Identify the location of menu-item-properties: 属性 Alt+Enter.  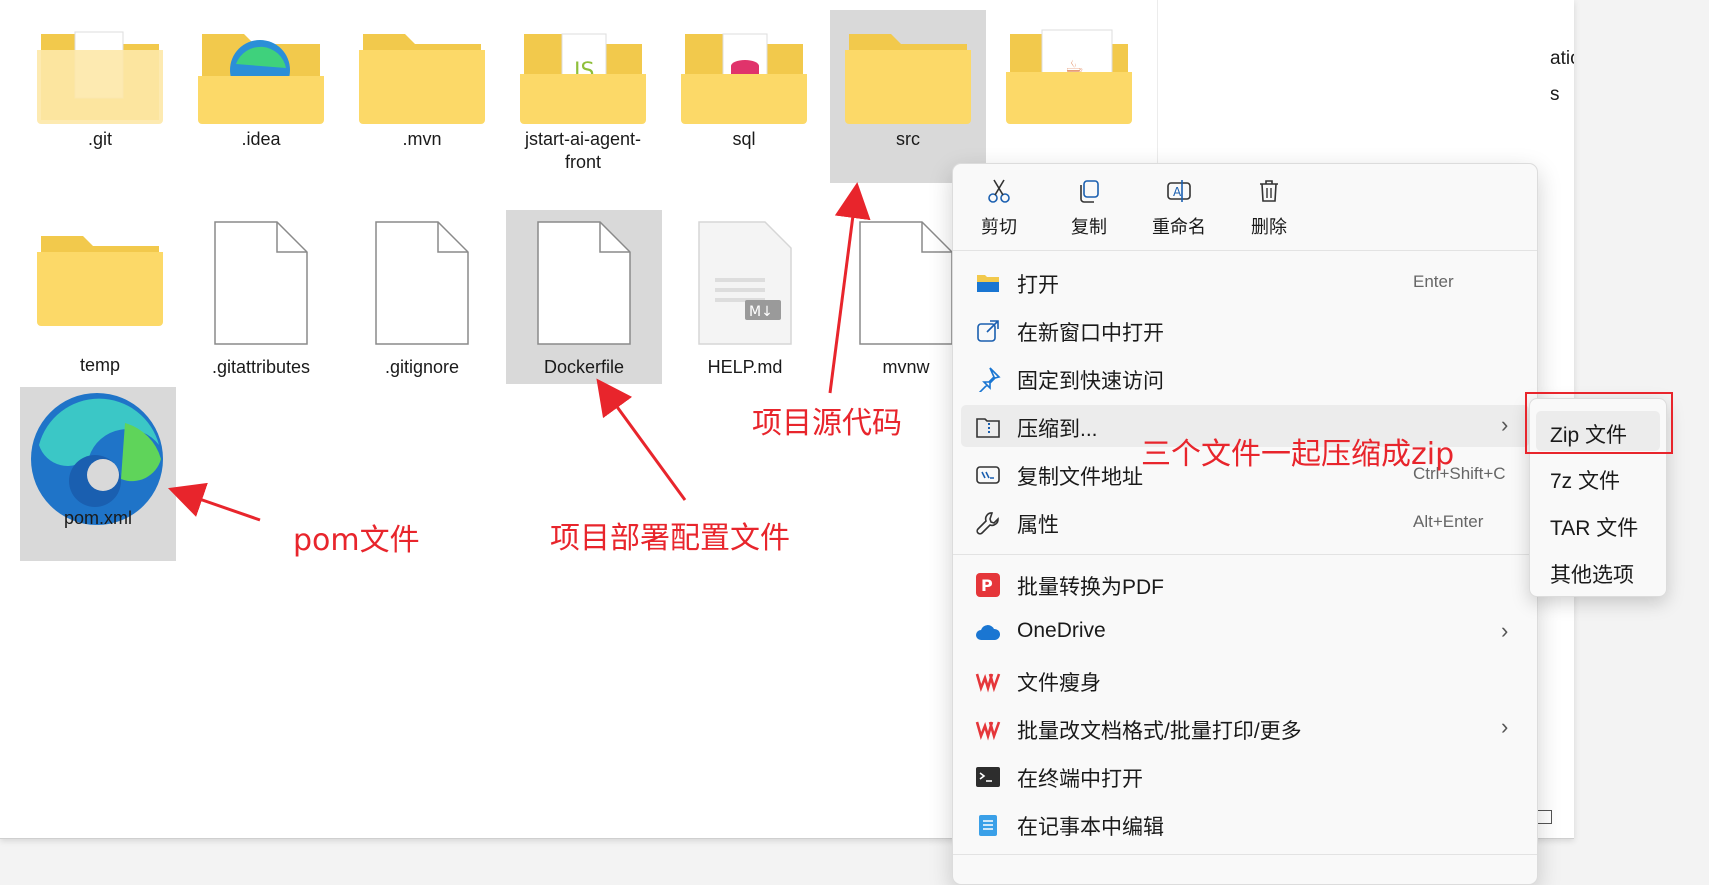
(1245, 522).